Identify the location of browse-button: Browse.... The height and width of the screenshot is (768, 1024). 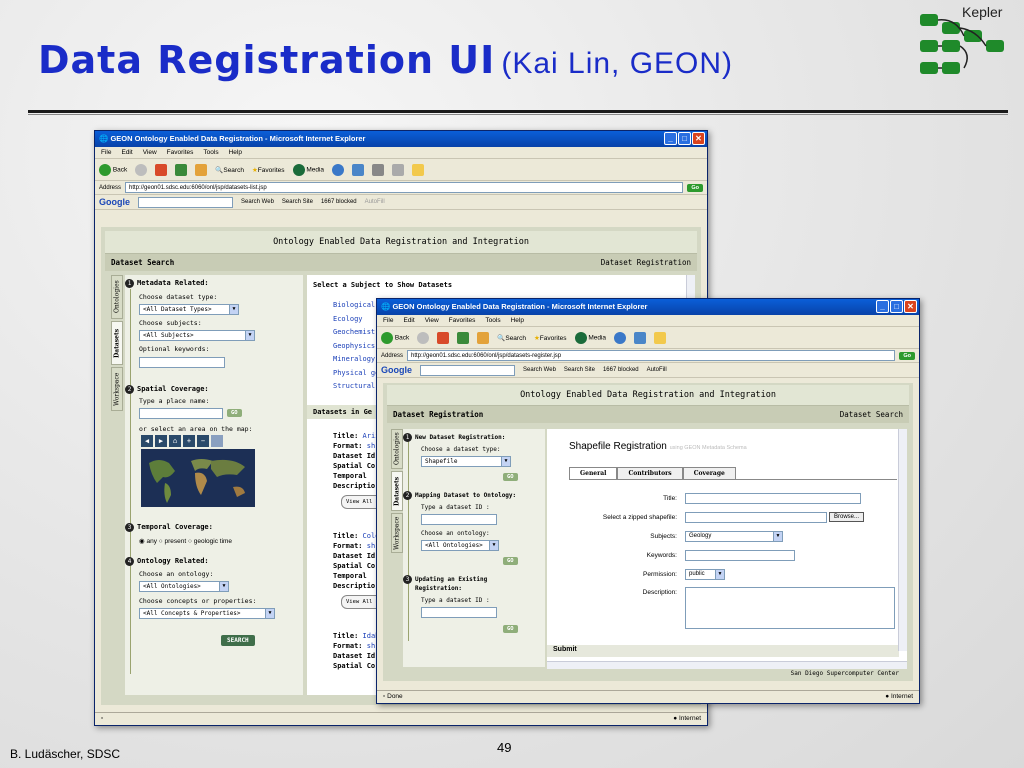
(847, 517).